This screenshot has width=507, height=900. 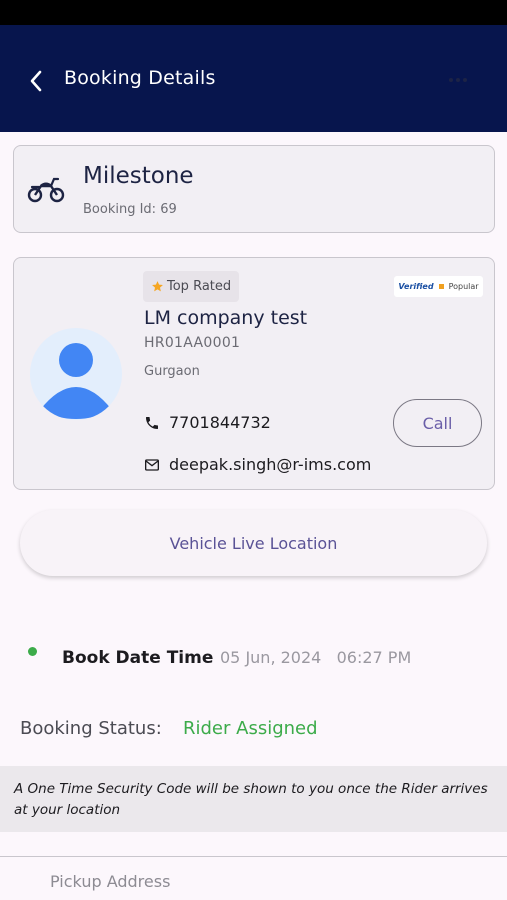 What do you see at coordinates (46, 190) in the screenshot?
I see `motorbike-icon` at bounding box center [46, 190].